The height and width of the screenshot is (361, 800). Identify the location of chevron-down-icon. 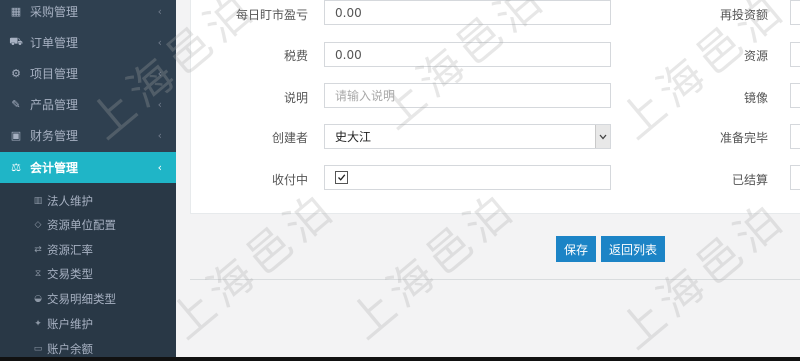
(602, 136).